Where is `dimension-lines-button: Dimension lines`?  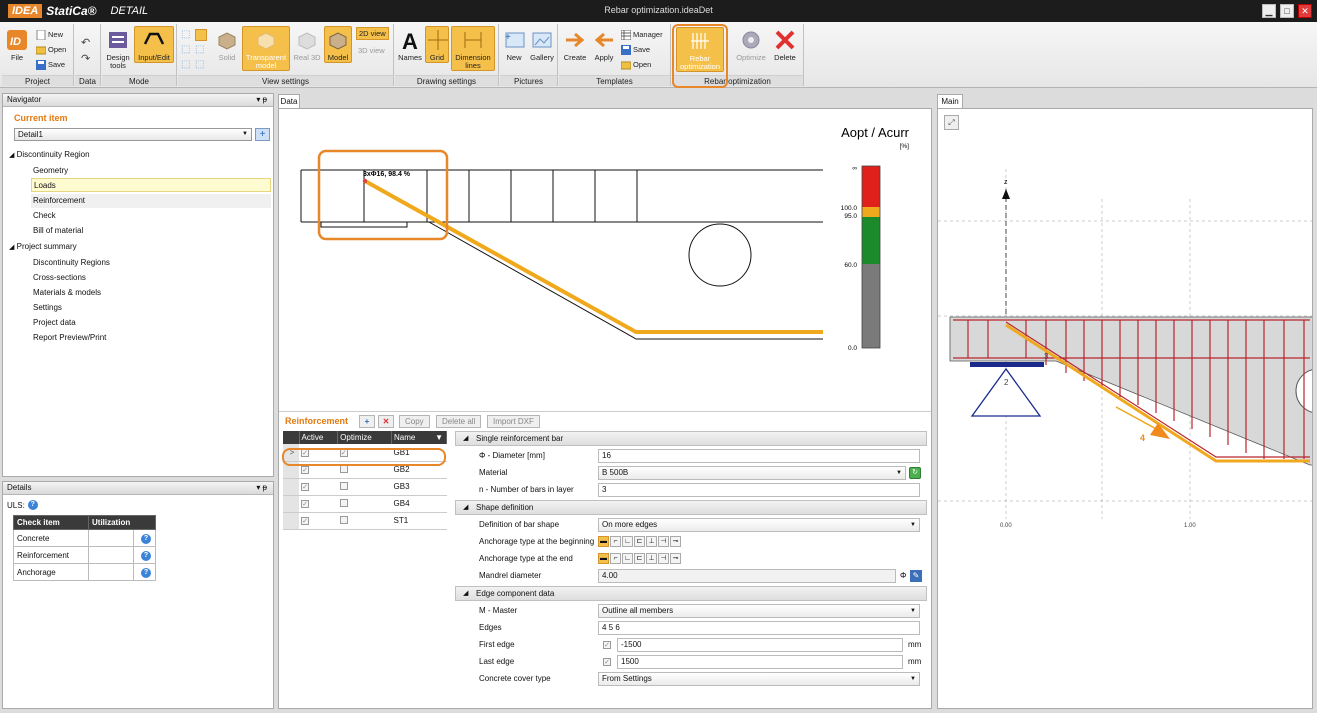
dimension-lines-button: Dimension lines is located at coordinates (473, 48).